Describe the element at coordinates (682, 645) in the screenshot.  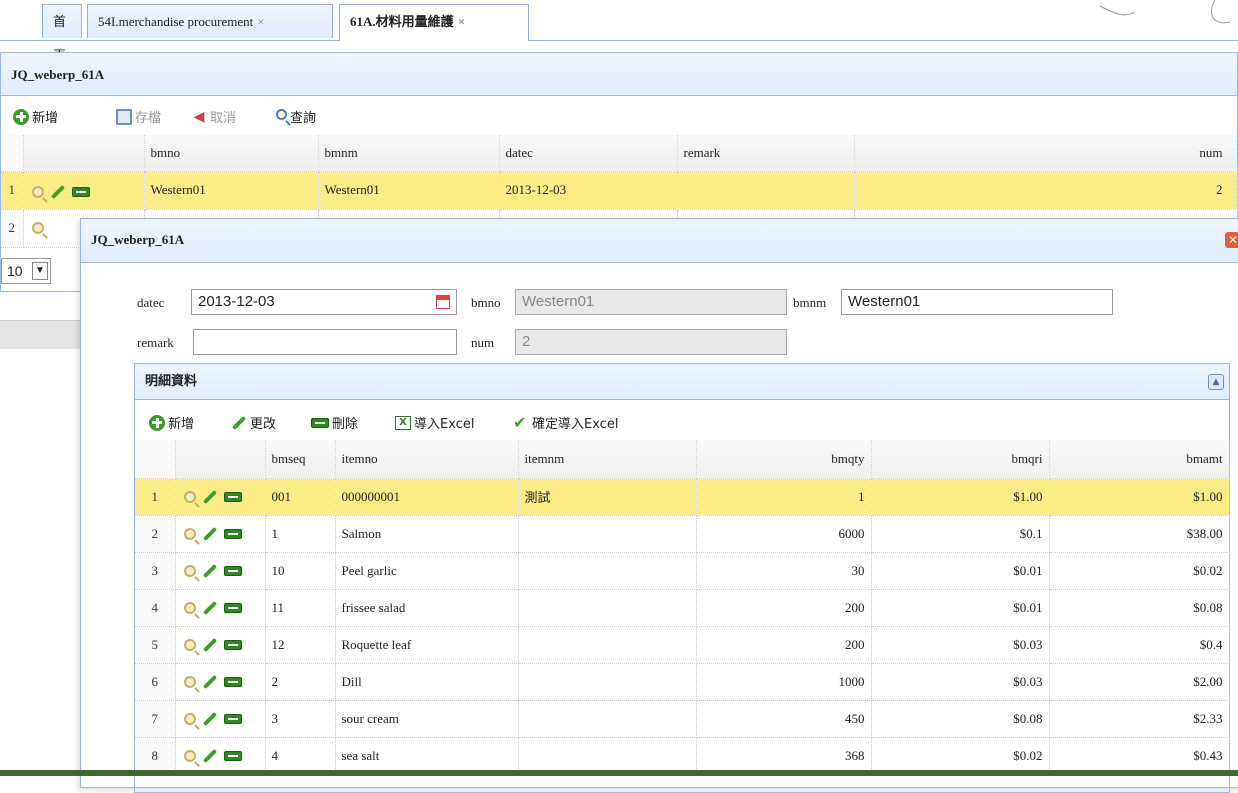
I see `table-row: 5 12 Roquette leaf 200 $0.03 $0.4` at that location.